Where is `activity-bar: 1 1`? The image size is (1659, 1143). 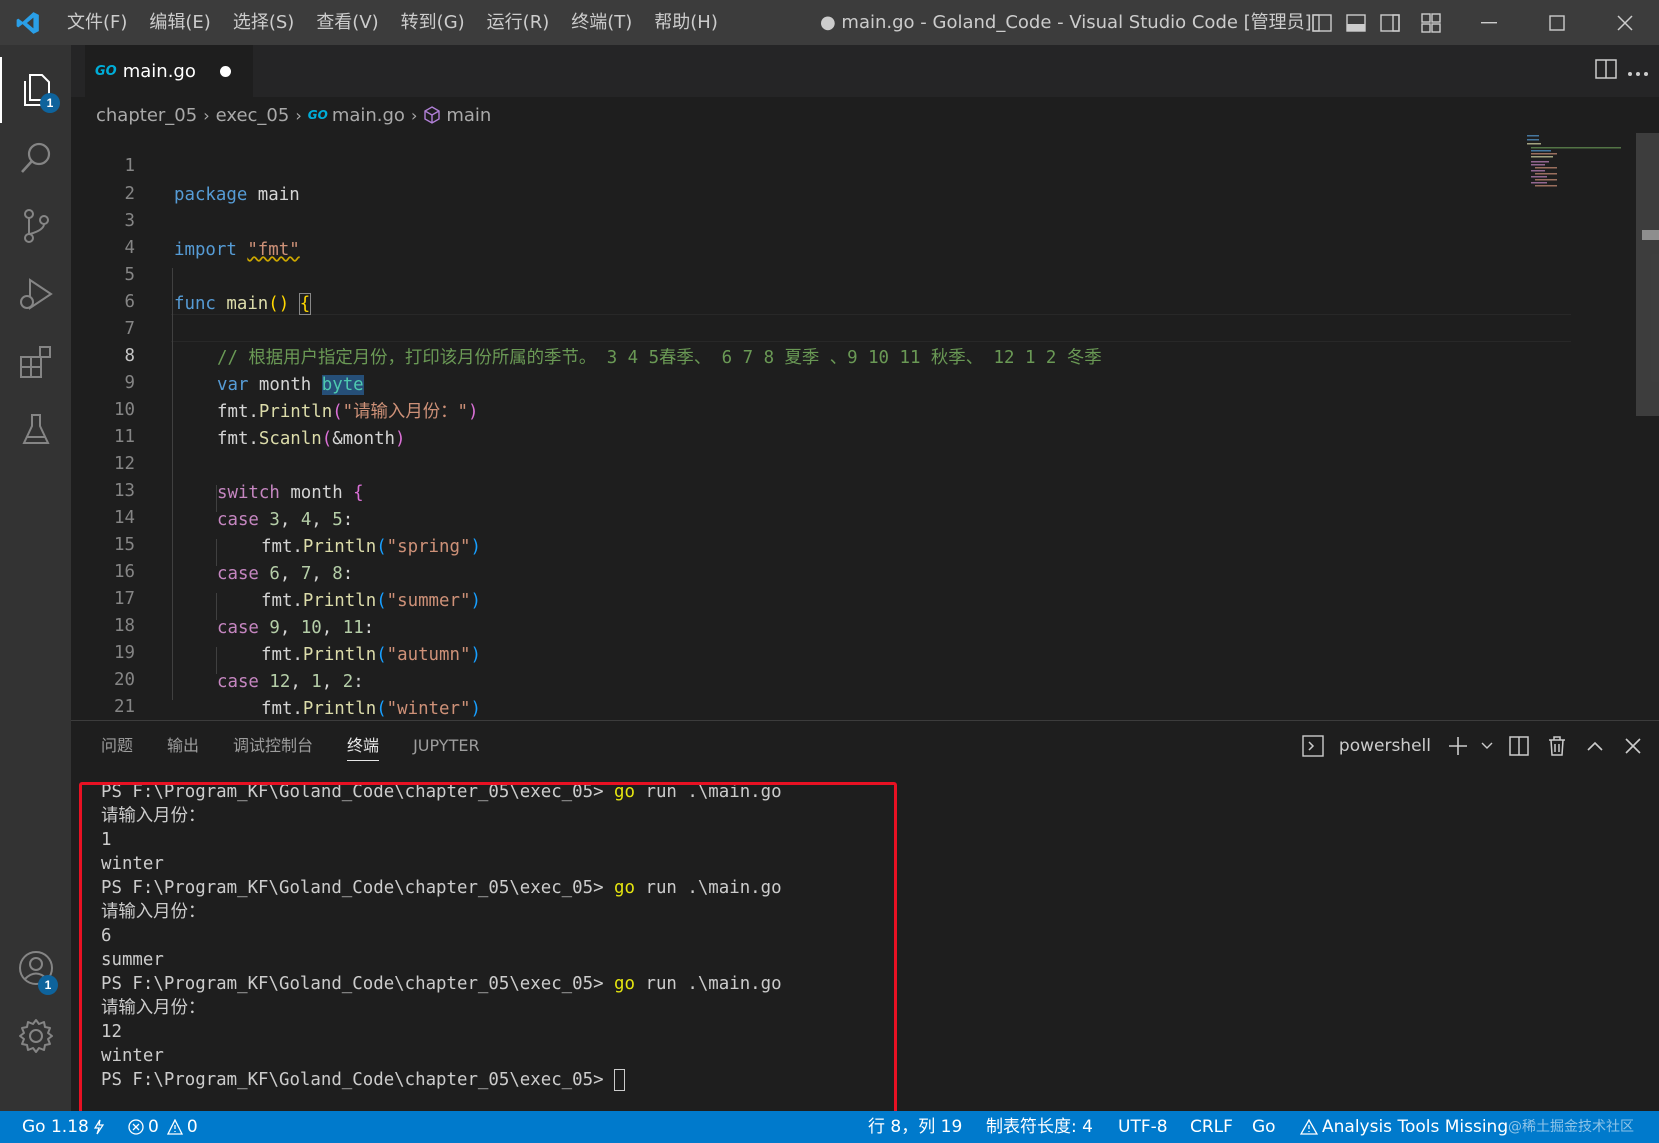
activity-bar: 1 1 is located at coordinates (35, 578).